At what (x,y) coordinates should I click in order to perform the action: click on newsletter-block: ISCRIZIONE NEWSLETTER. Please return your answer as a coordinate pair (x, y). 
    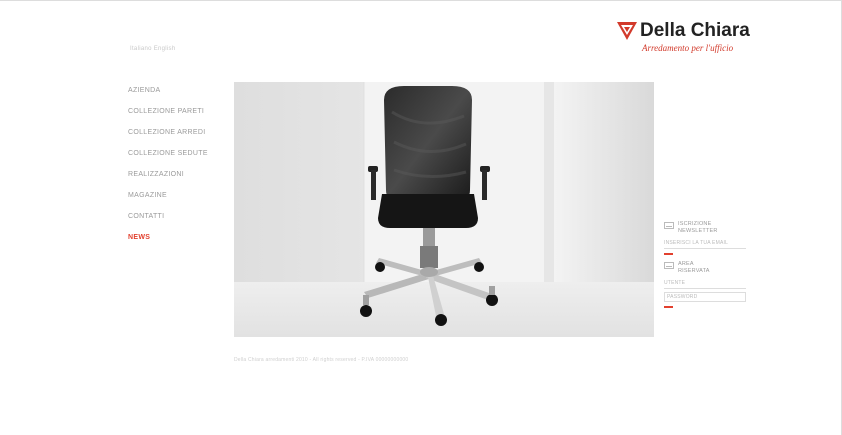
    Looking at the image, I should click on (705, 228).